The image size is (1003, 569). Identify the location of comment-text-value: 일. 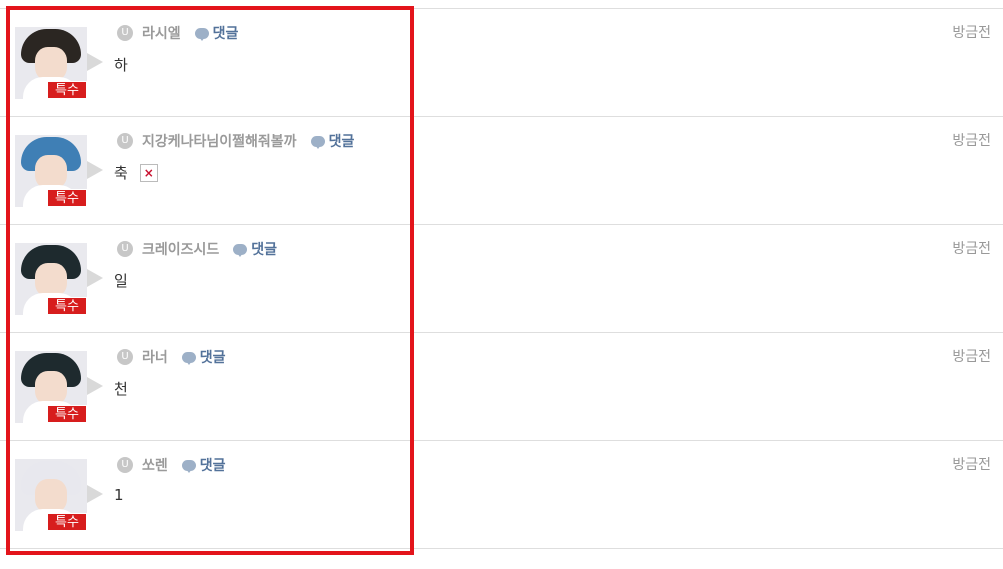
(121, 281).